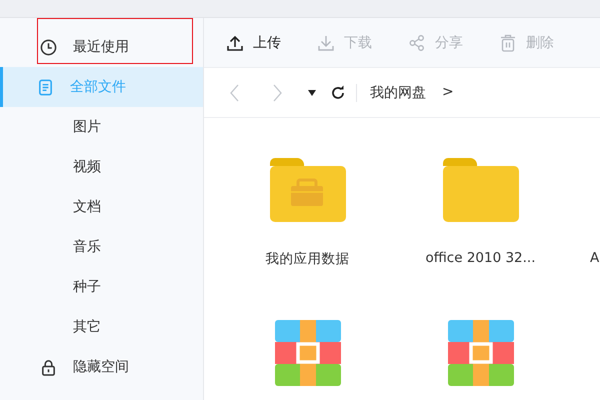 The image size is (600, 400). Describe the element at coordinates (101, 167) in the screenshot. I see `sidebar-item: 视频` at that location.